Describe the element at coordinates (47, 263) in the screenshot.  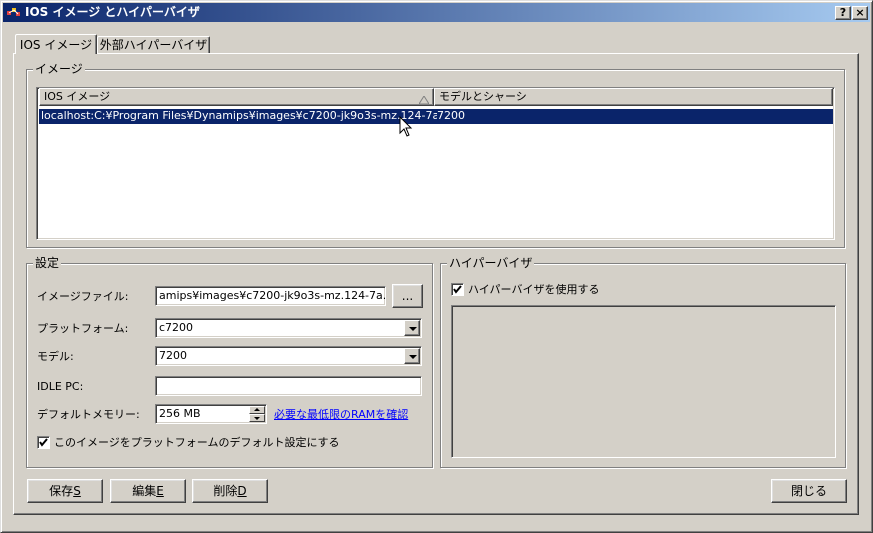
I see `settings-group-legend: 設定` at that location.